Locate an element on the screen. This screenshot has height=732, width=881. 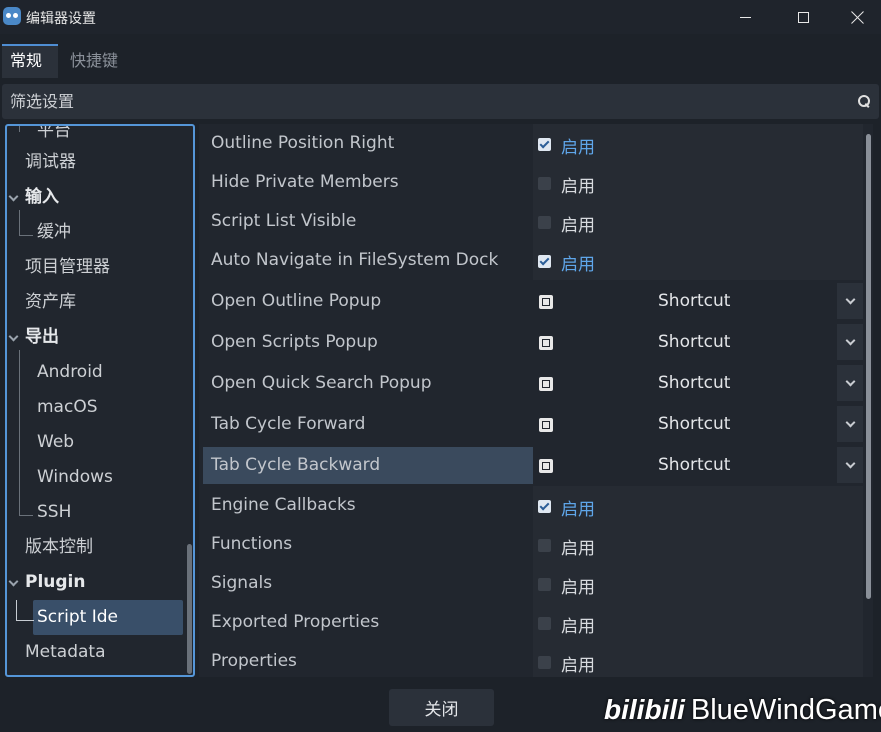
window-title: 编辑器设置 is located at coordinates (61, 19).